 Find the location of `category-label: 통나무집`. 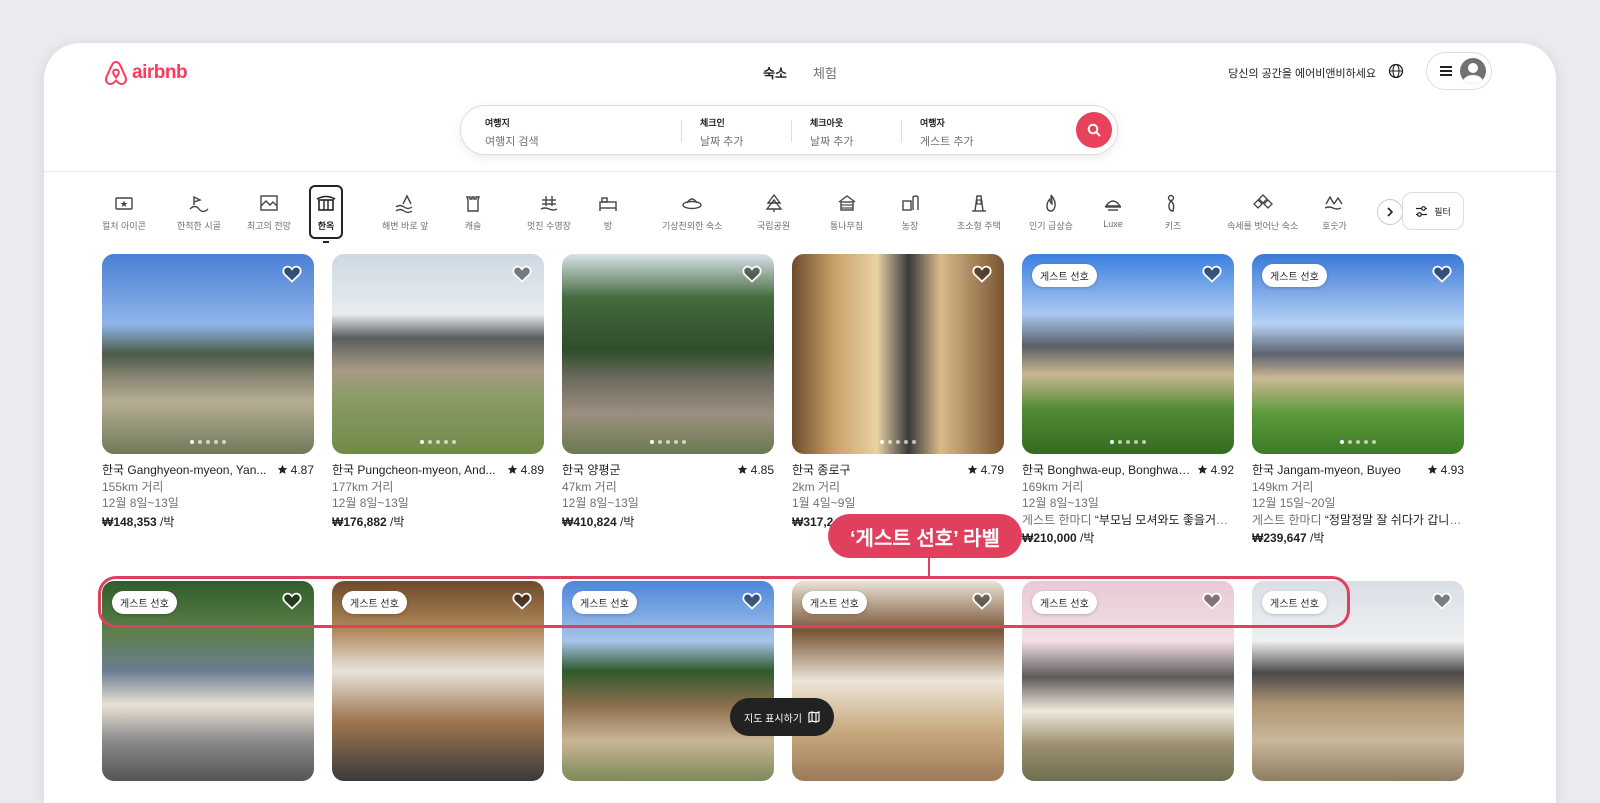

category-label: 통나무집 is located at coordinates (847, 226).